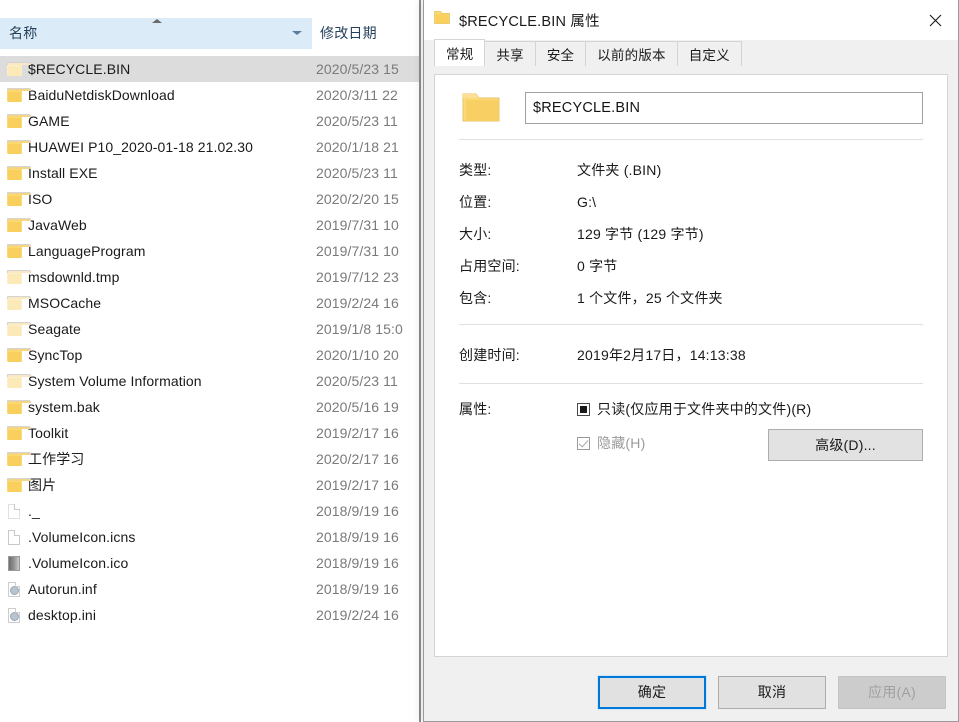 Image resolution: width=959 pixels, height=722 pixels. What do you see at coordinates (210, 615) in the screenshot?
I see `file-row: desktop.ini 2019/2/24 16` at bounding box center [210, 615].